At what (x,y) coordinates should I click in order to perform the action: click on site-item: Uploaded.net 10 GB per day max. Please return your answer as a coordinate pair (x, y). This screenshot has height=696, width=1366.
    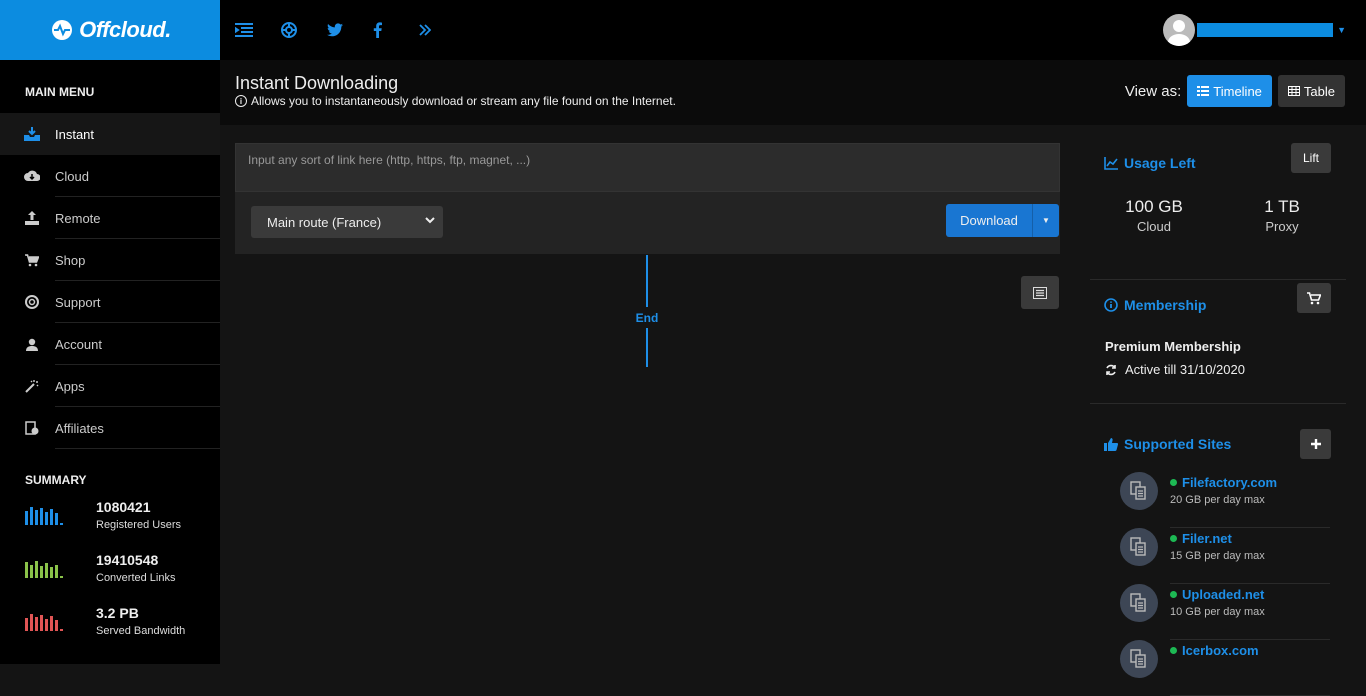
    Looking at the image, I should click on (1225, 612).